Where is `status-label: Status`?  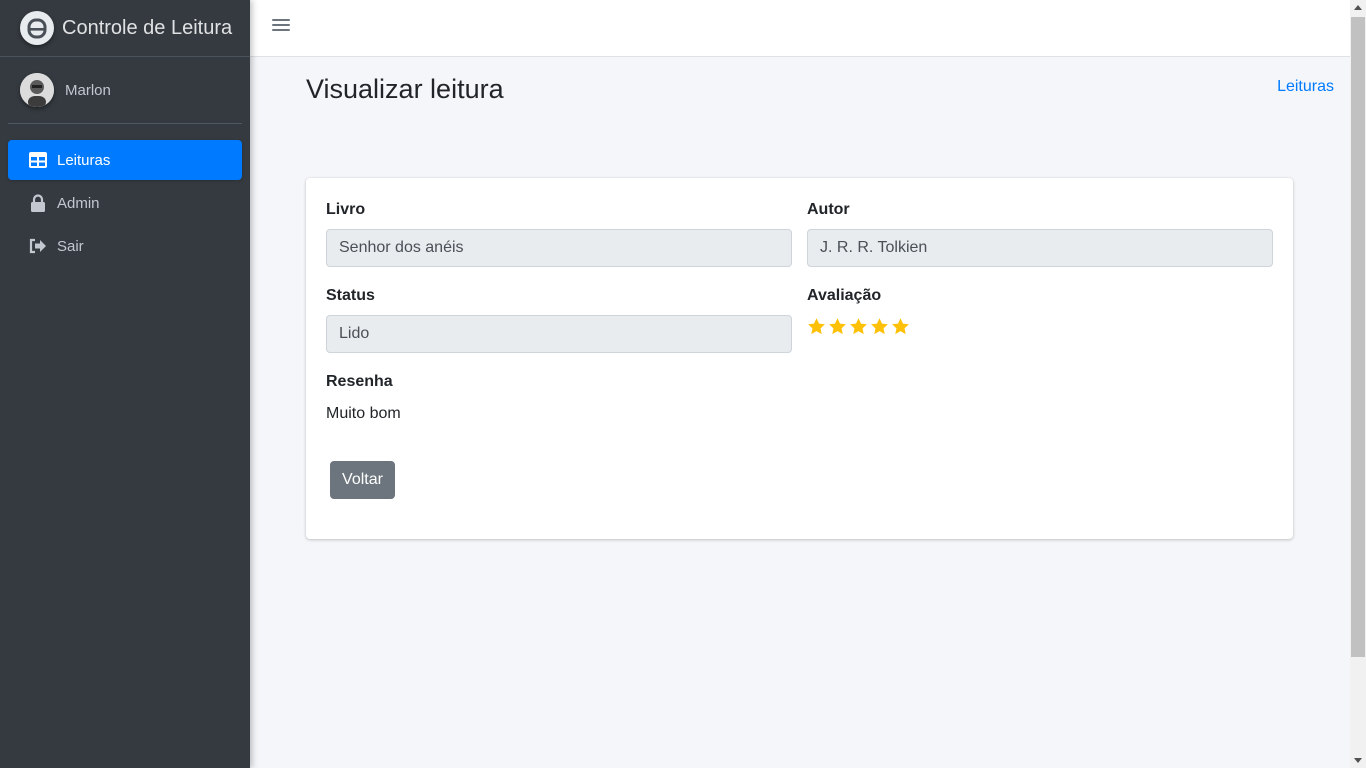 status-label: Status is located at coordinates (350, 295).